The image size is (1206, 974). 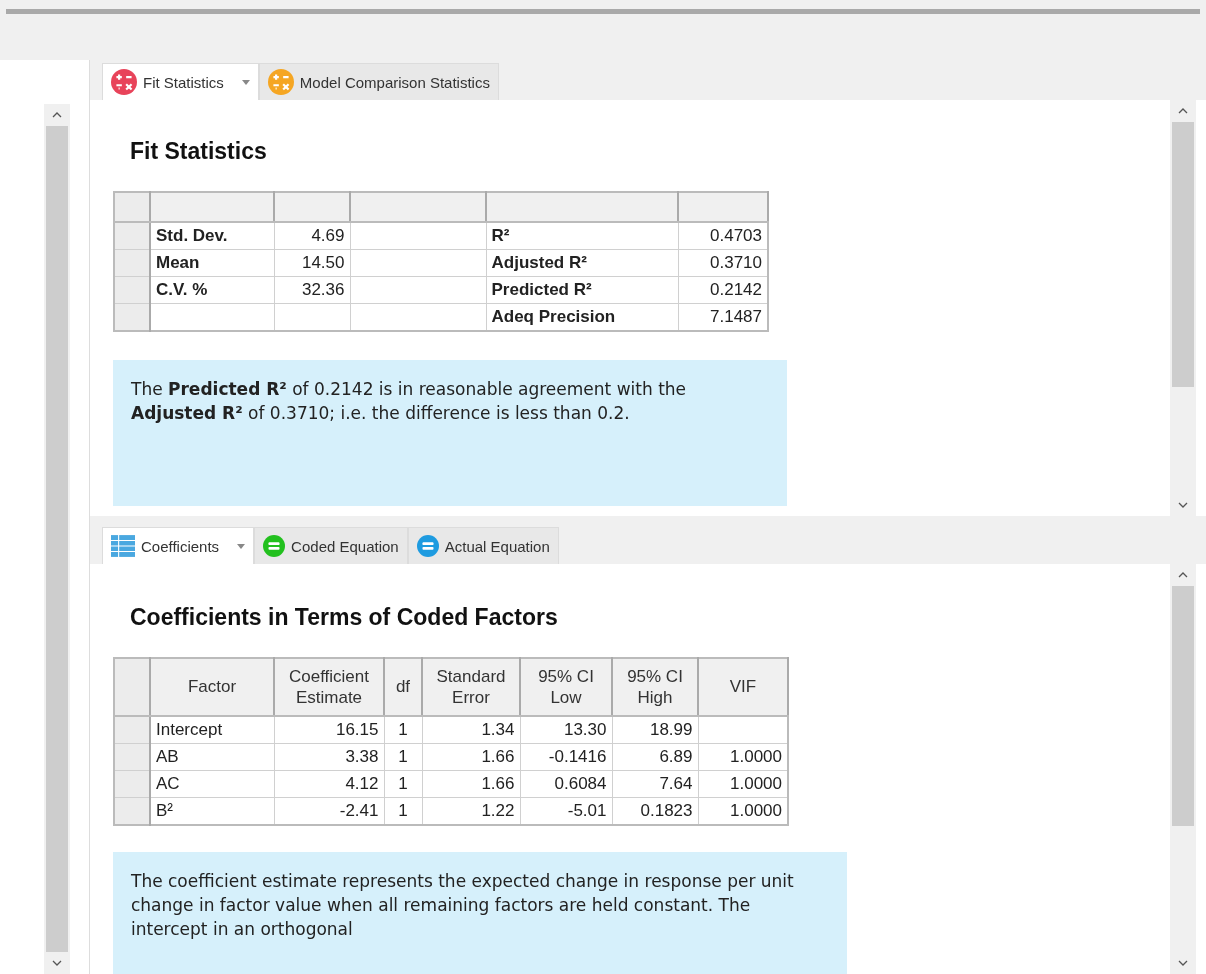 What do you see at coordinates (566, 686) in the screenshot?
I see `column-header: 95% CI Low` at bounding box center [566, 686].